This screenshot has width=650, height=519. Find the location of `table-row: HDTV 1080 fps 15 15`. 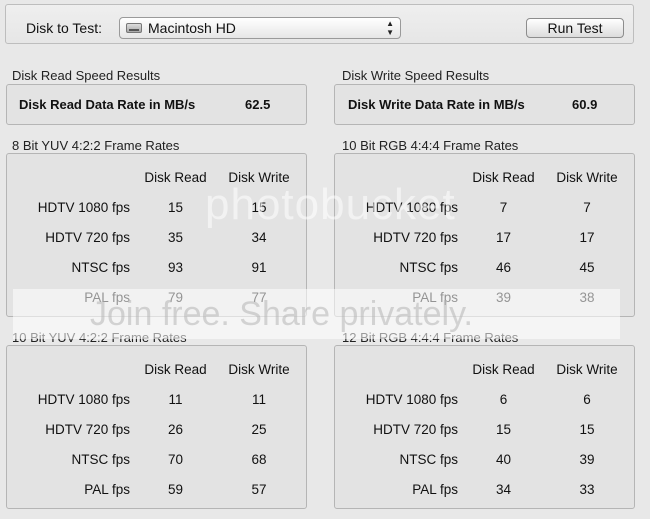

table-row: HDTV 1080 fps 15 15 is located at coordinates (158, 207).